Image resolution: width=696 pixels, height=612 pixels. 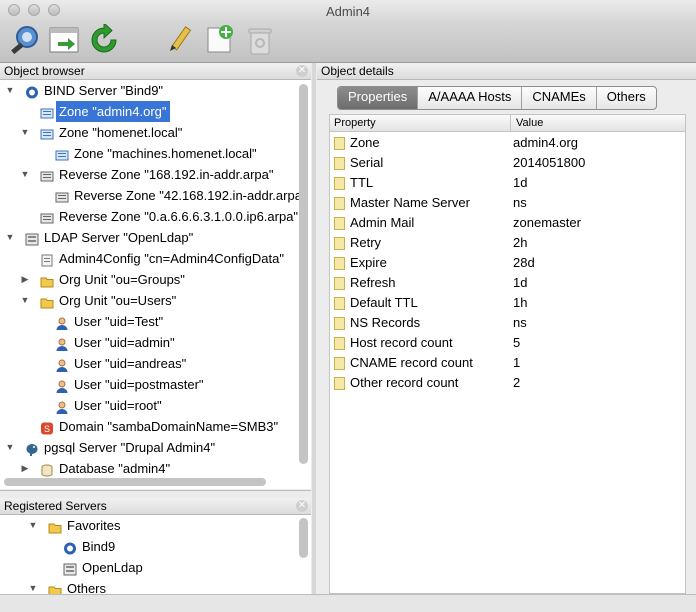 I want to click on tree-item: ▼ Reverse Zone "168.192.in-addr.arpa", so click(x=165, y=174).